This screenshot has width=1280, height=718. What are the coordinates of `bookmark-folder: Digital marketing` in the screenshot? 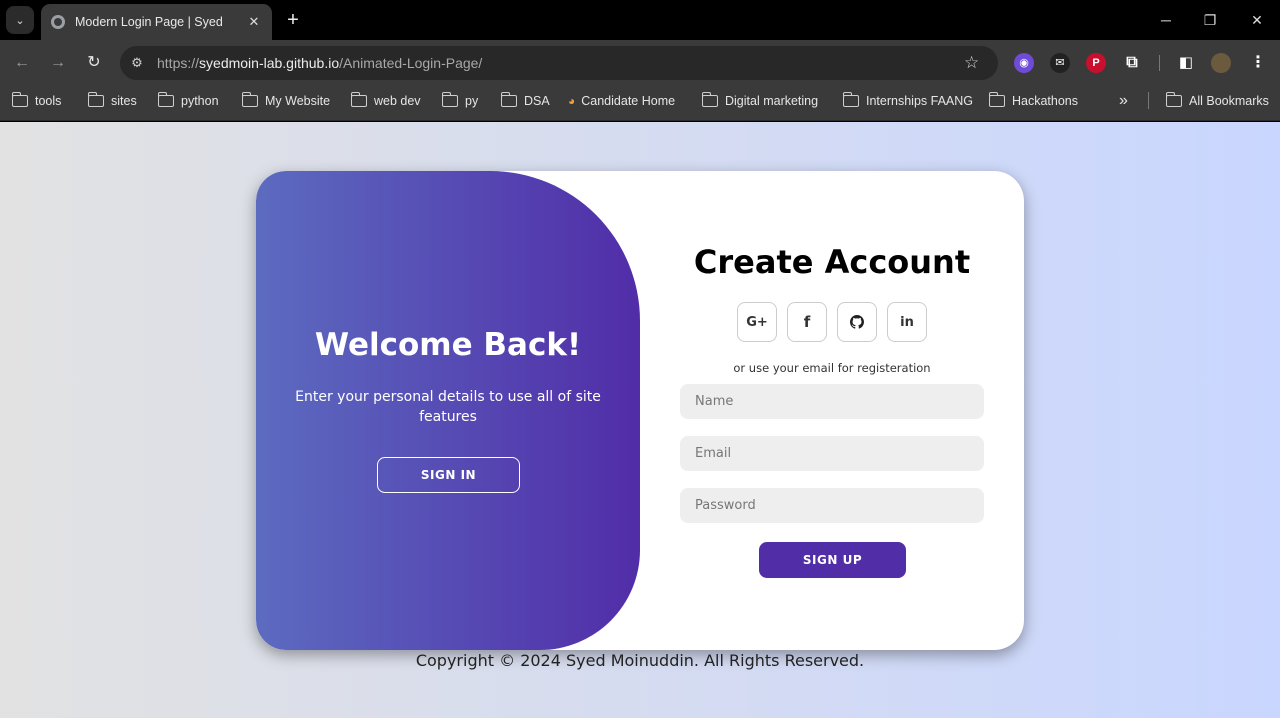 It's located at (759, 101).